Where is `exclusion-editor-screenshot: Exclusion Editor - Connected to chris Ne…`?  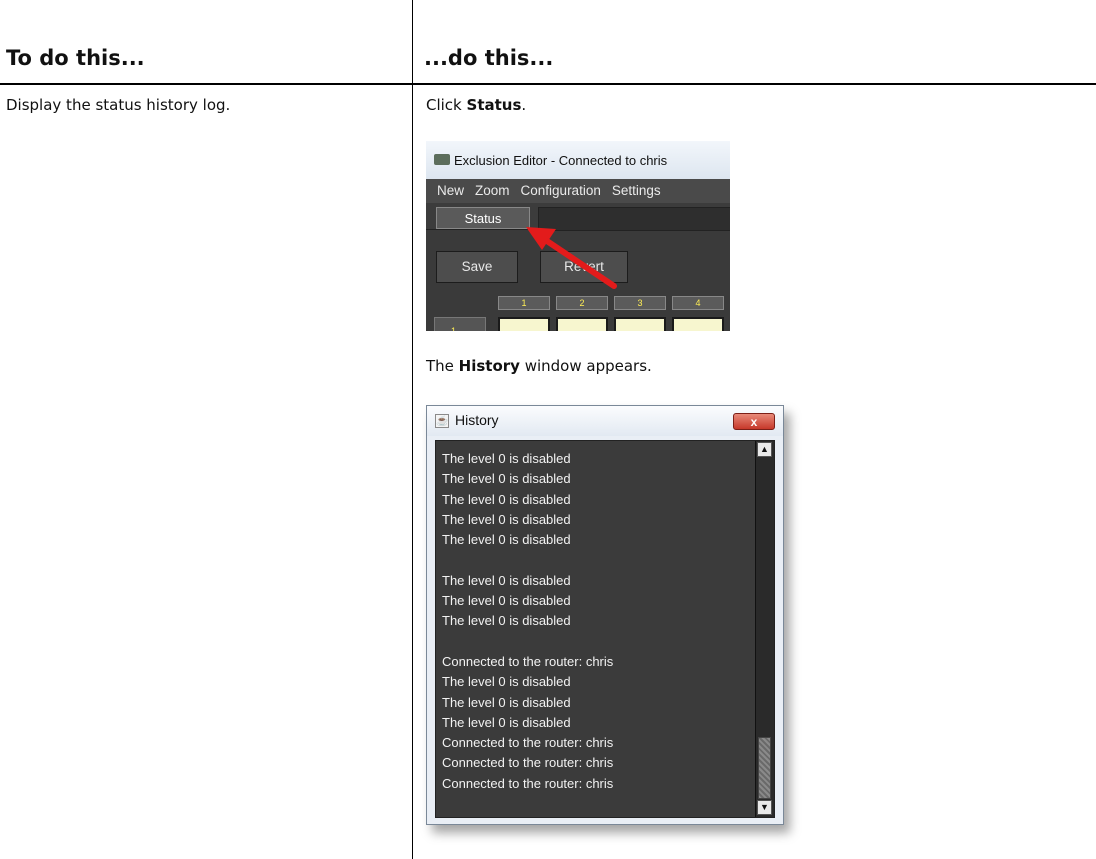
exclusion-editor-screenshot: Exclusion Editor - Connected to chris Ne… is located at coordinates (578, 236).